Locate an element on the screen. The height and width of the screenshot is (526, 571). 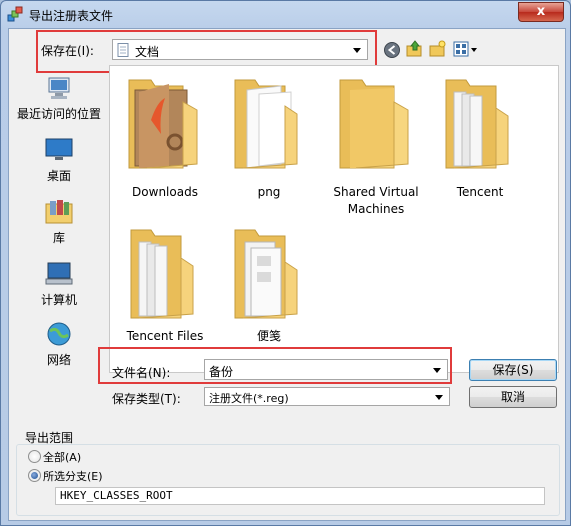
file-item-png: png is located at coordinates (269, 147).